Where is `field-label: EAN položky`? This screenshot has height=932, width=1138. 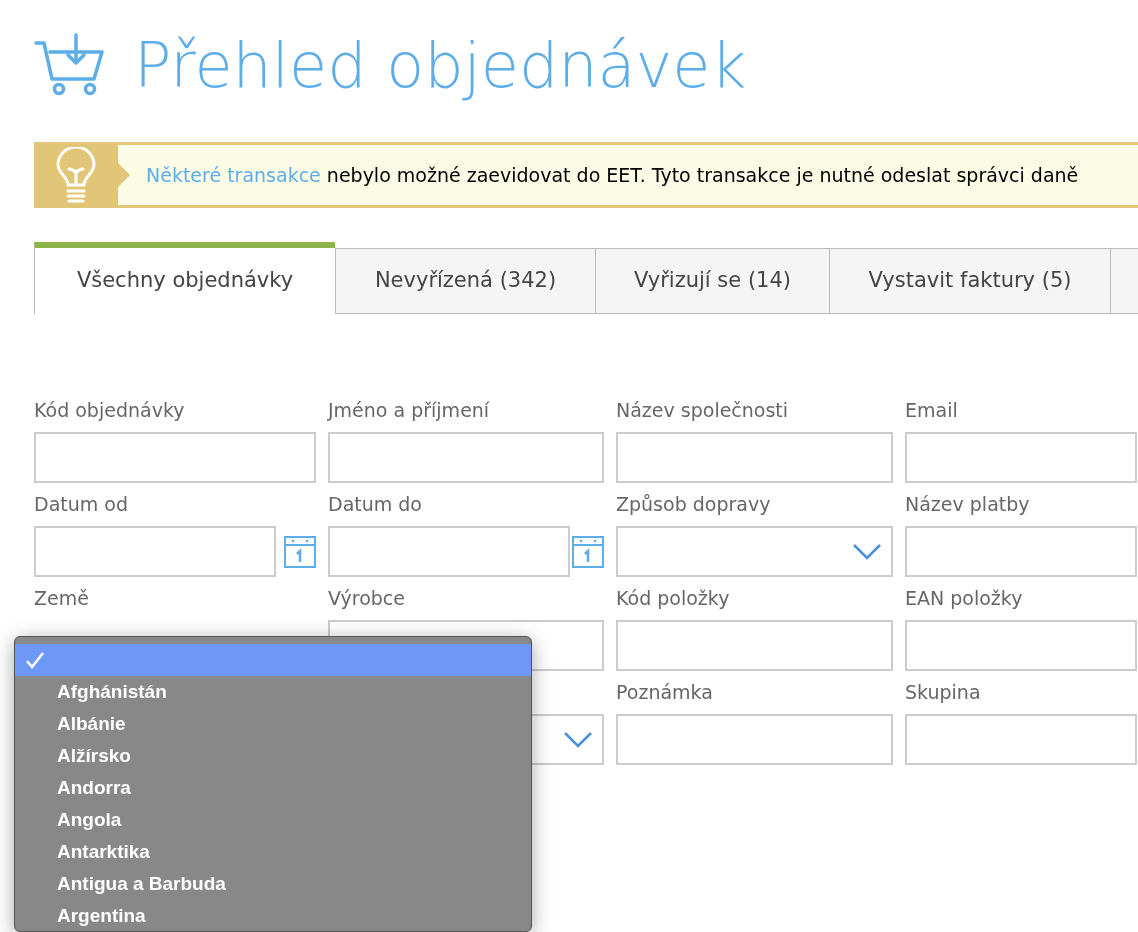 field-label: EAN položky is located at coordinates (964, 598).